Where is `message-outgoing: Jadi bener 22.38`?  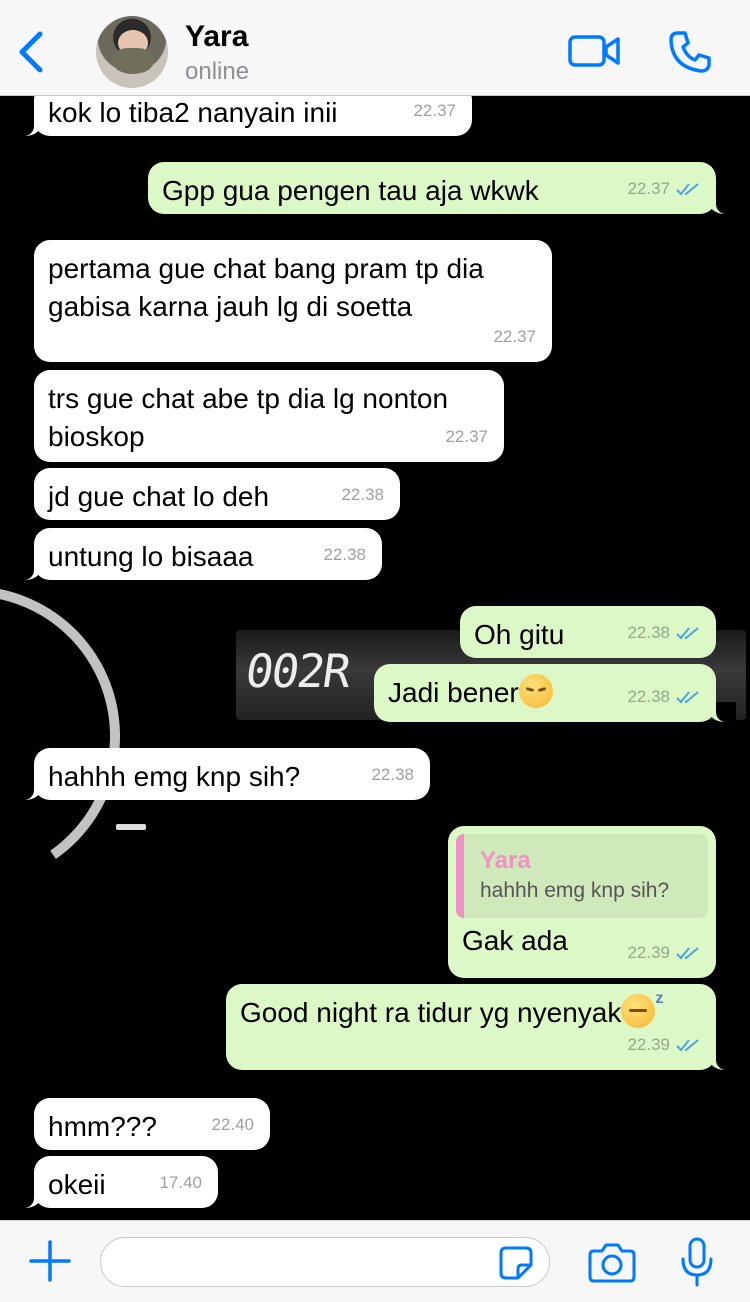 message-outgoing: Jadi bener 22.38 is located at coordinates (555, 693).